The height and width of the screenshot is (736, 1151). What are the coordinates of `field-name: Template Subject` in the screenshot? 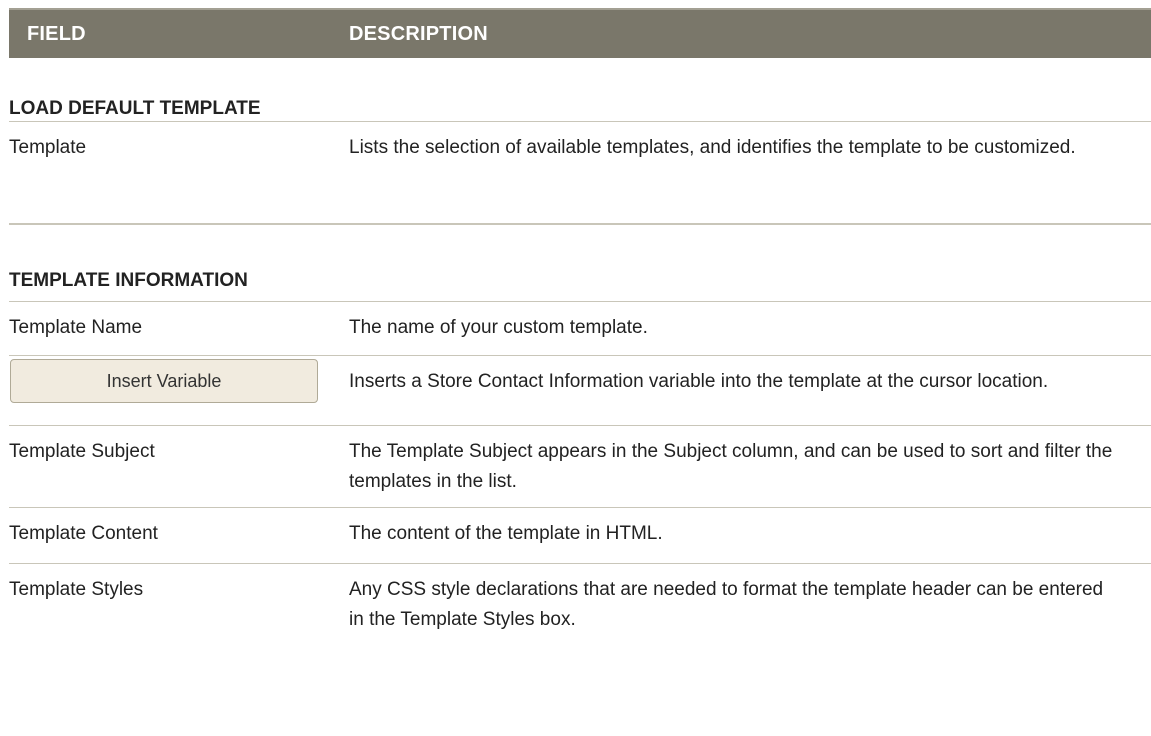 It's located at (82, 451).